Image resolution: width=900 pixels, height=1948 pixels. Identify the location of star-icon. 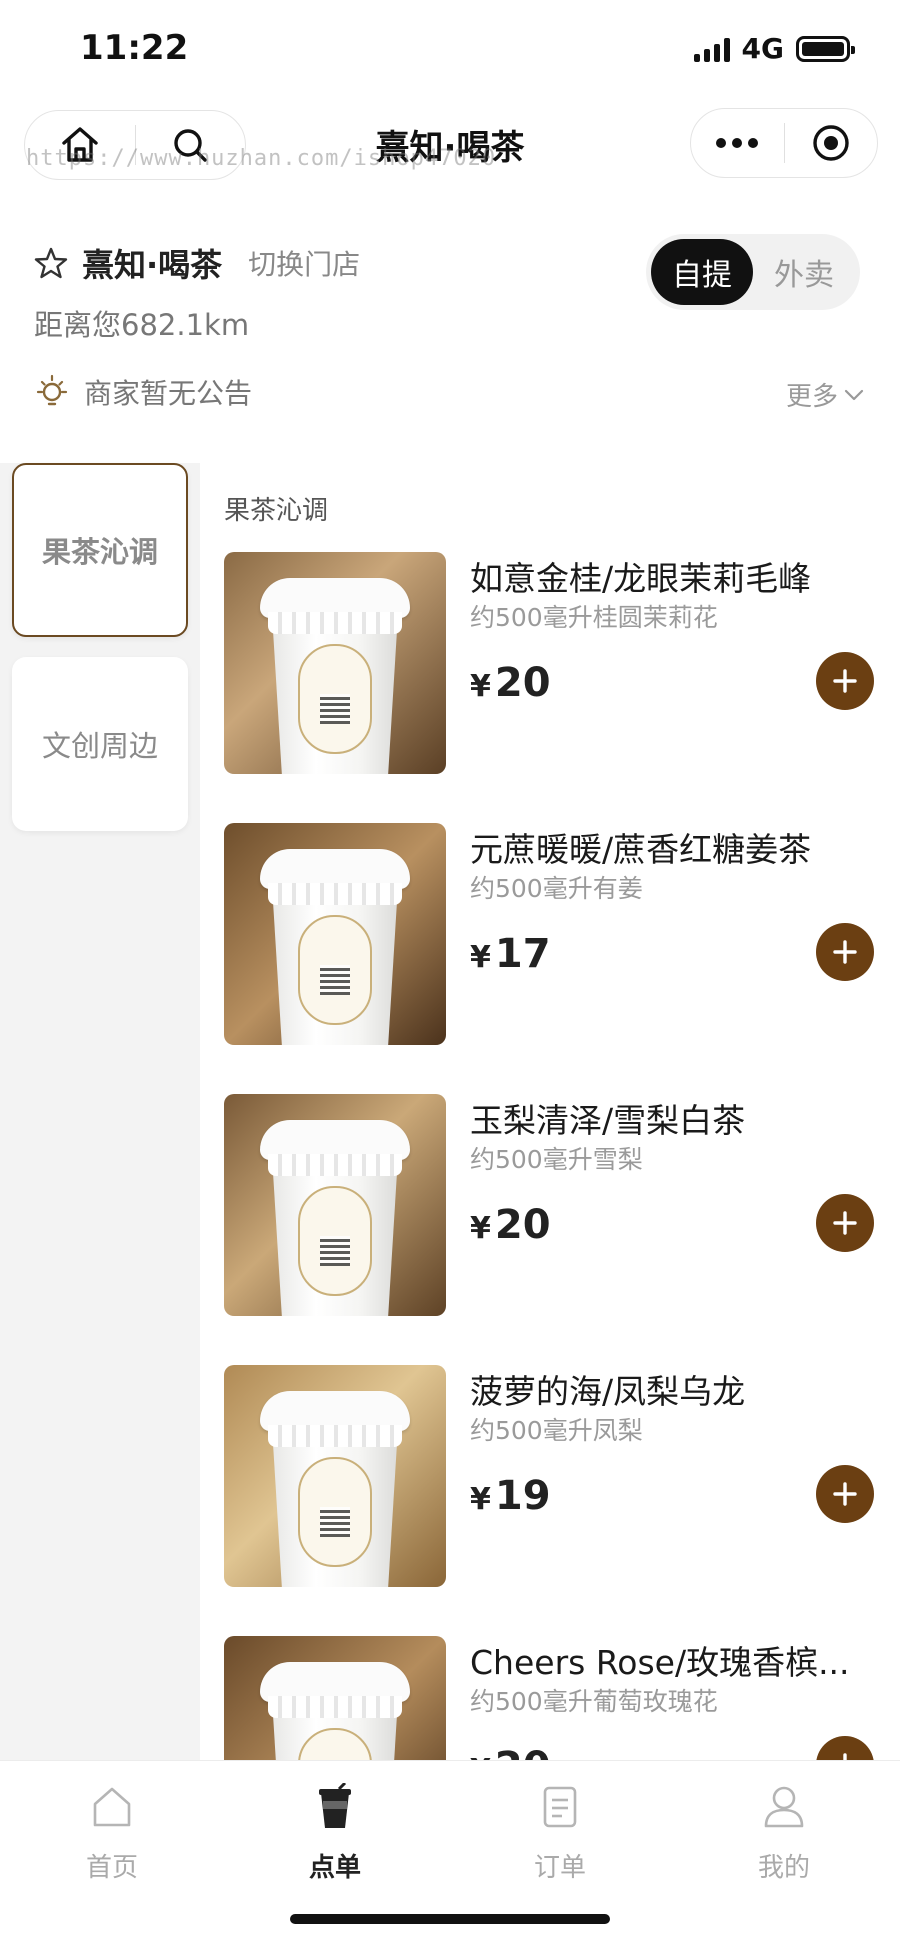
(51, 263).